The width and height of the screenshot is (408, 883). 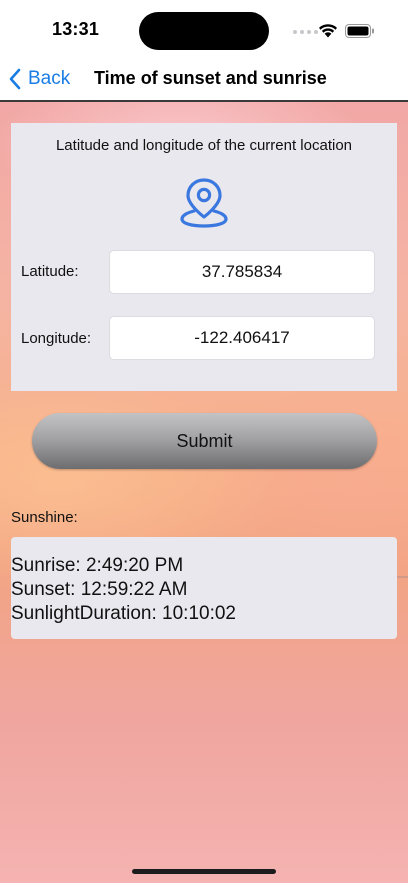 What do you see at coordinates (49, 78) in the screenshot?
I see `back-label: Back` at bounding box center [49, 78].